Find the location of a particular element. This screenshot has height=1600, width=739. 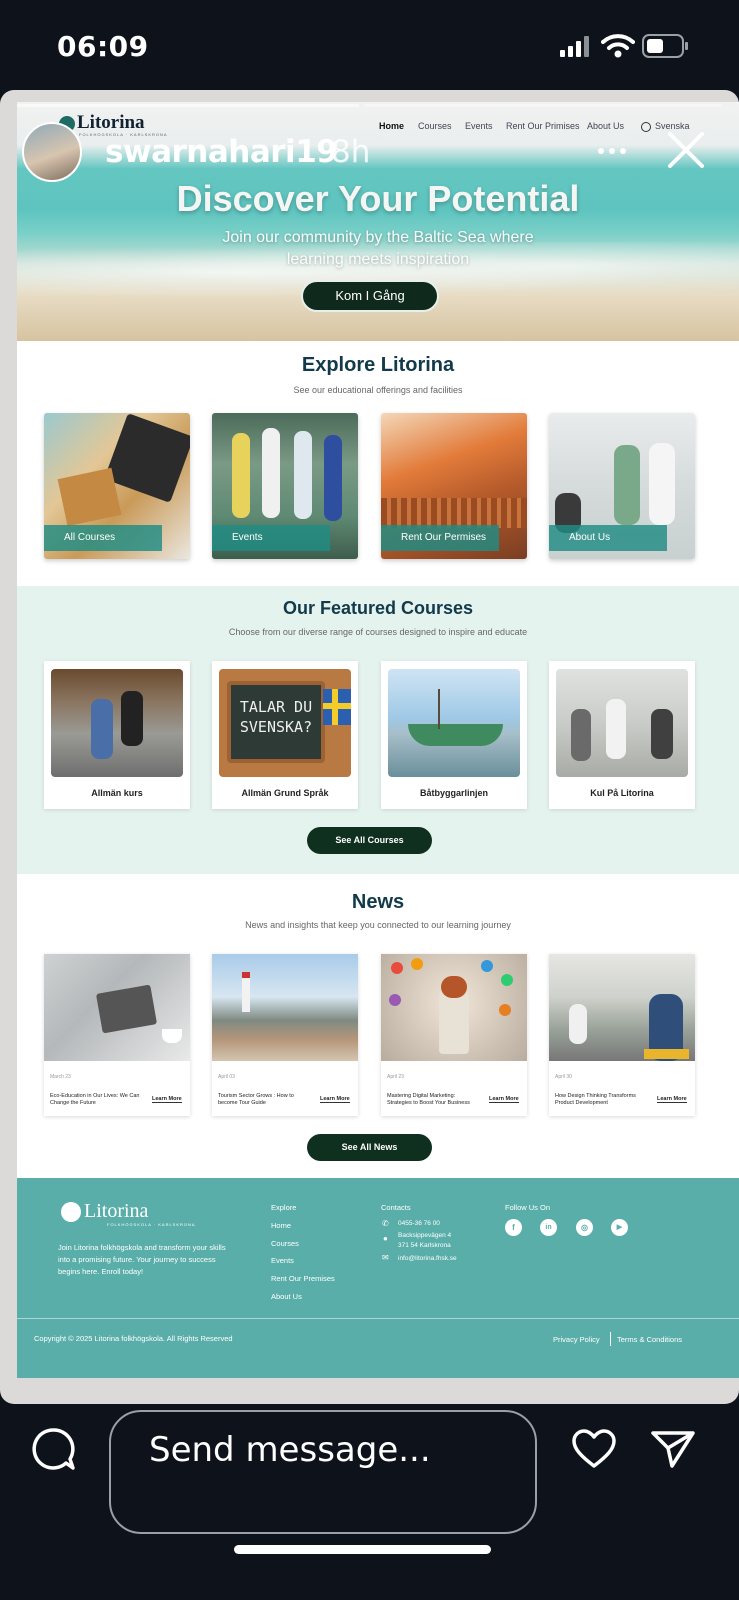

footer-link-events: Events is located at coordinates (282, 1260).